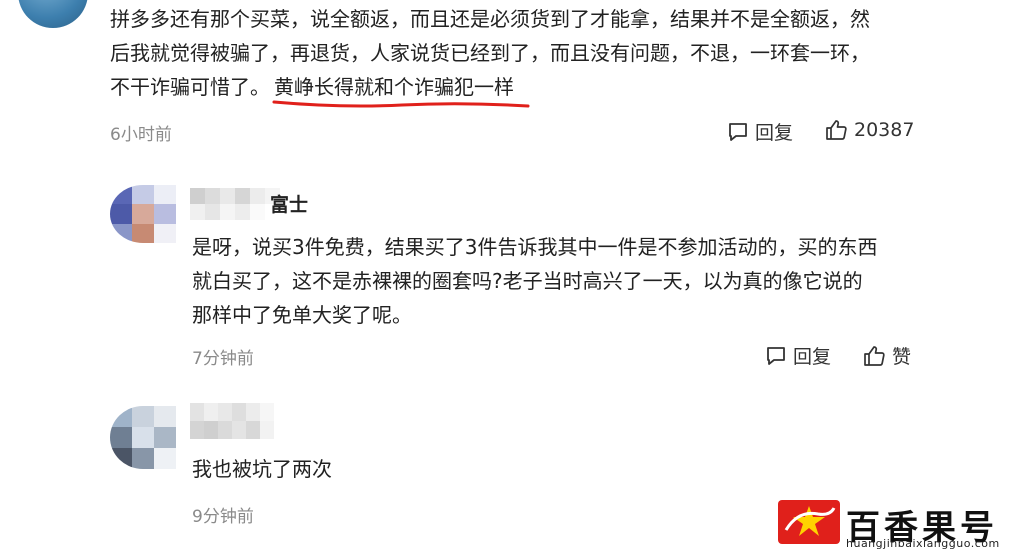  What do you see at coordinates (223, 359) in the screenshot?
I see `reply-1-time: 7分钟前` at bounding box center [223, 359].